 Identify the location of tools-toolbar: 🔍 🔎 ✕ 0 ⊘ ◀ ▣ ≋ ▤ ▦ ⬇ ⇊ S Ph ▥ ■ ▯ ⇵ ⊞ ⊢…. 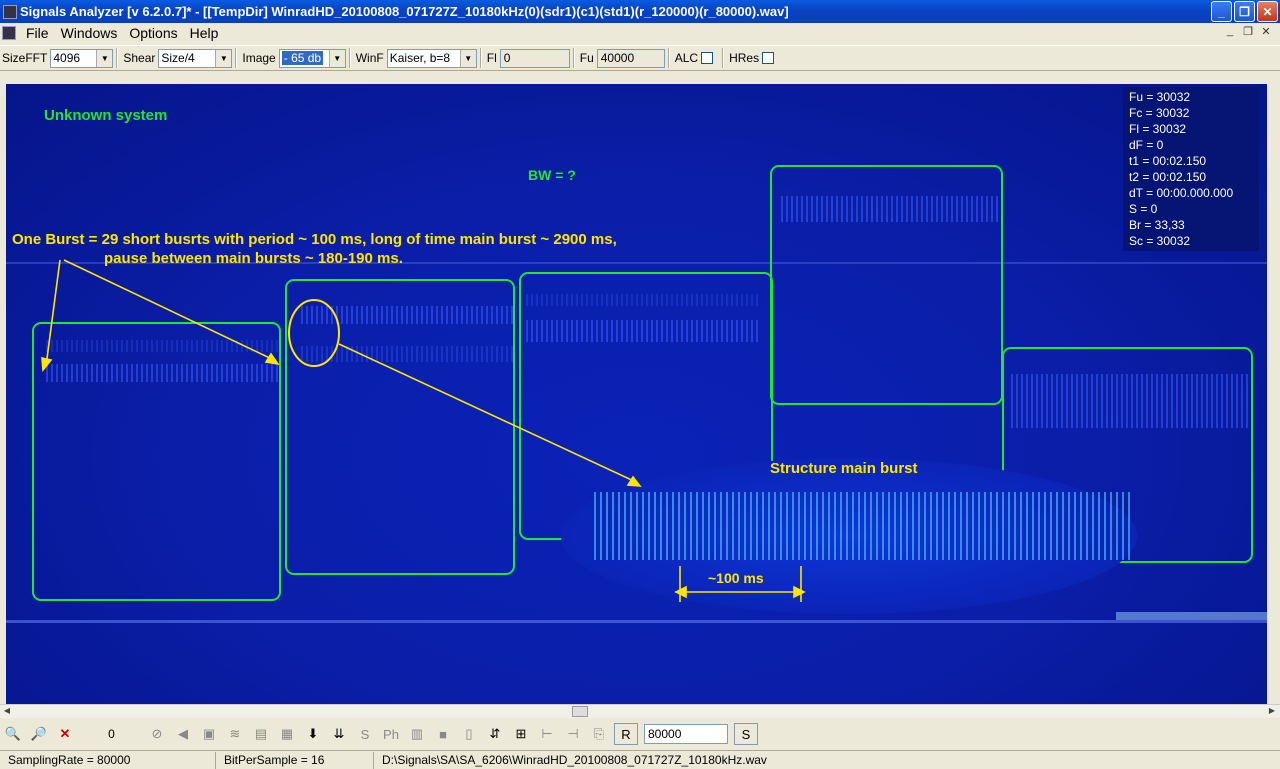
(640, 734).